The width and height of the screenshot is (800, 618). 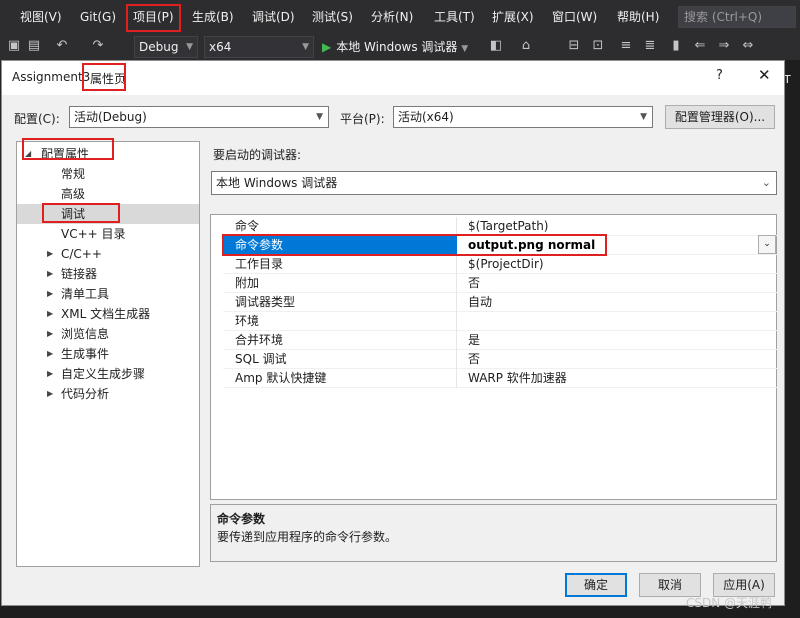 I want to click on tree-item-vc-directories: VC++ 目录, so click(x=108, y=234).